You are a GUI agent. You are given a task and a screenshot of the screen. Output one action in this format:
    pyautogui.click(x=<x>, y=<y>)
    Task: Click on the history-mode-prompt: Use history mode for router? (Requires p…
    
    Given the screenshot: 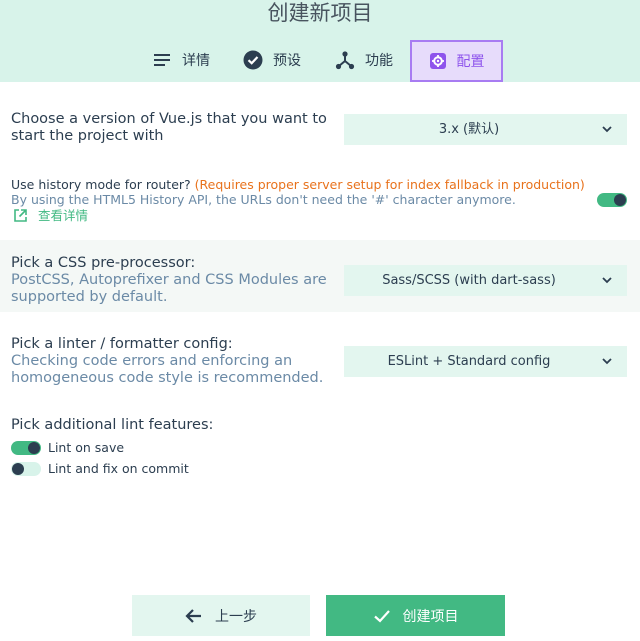 What is the action you would take?
    pyautogui.click(x=298, y=184)
    